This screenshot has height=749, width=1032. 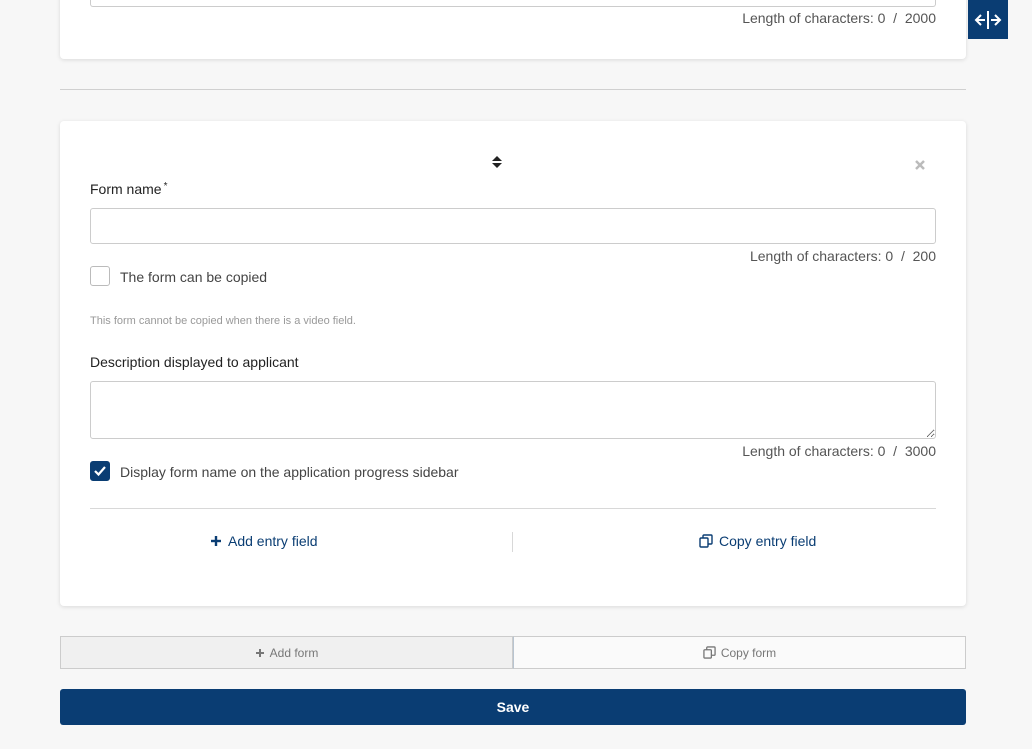 I want to click on sort-icon, so click(x=497, y=162).